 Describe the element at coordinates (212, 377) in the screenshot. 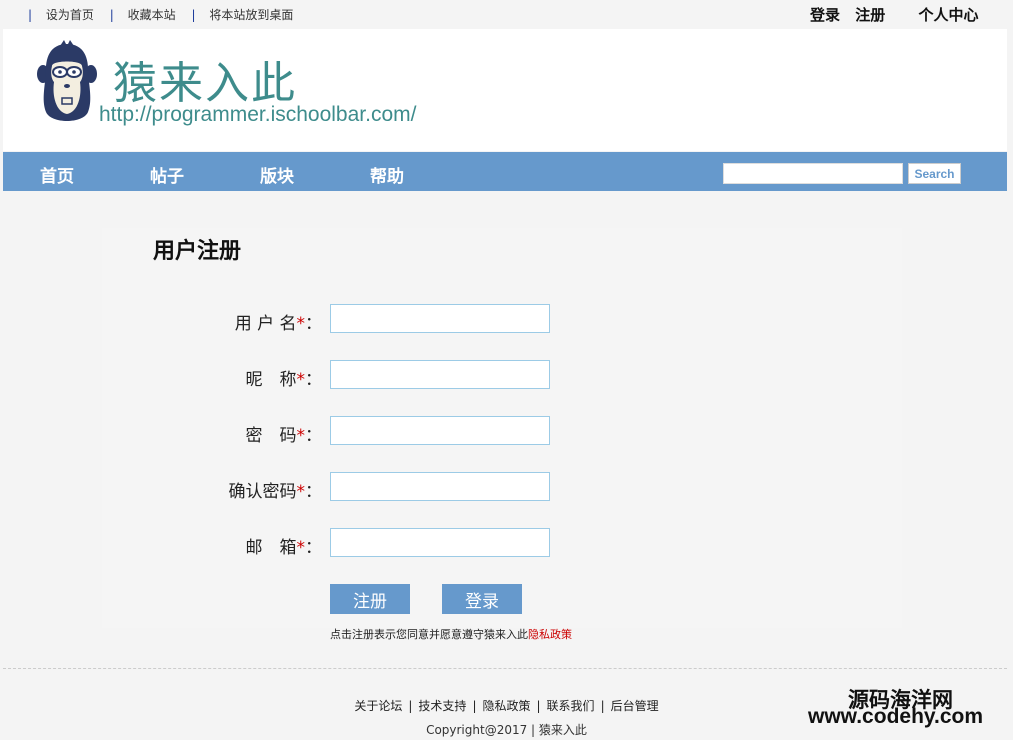

I see `nickname-label: 昵 称*：` at that location.